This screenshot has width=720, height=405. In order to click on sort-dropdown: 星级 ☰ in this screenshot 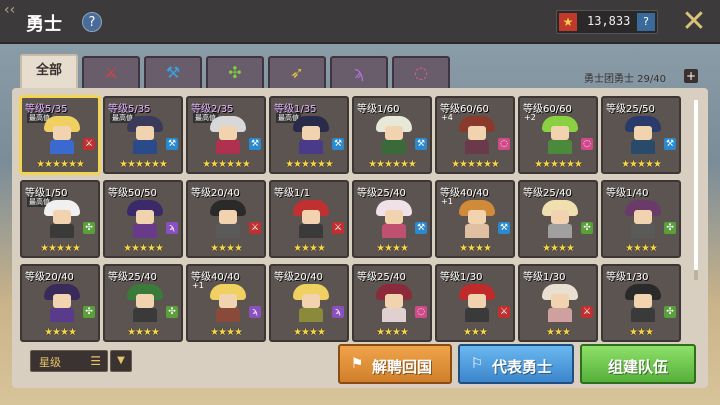, I will do `click(69, 361)`.